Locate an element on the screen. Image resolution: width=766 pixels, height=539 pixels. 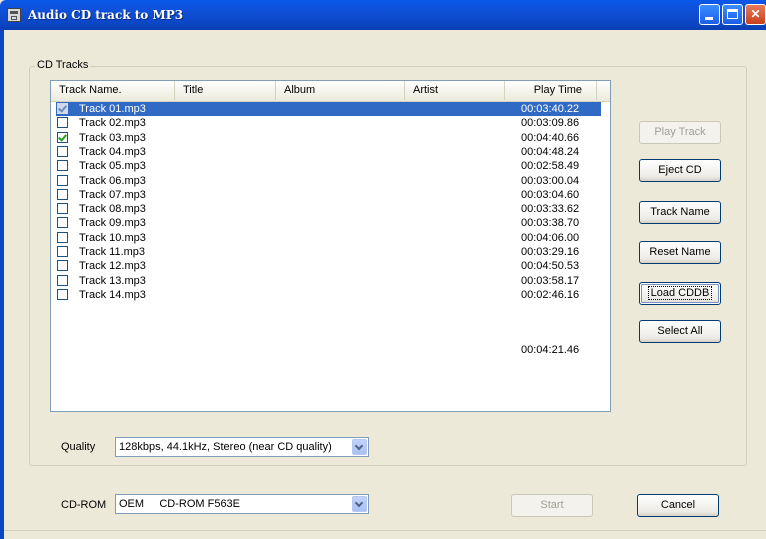
track-name: Track 03.mp3 is located at coordinates (112, 137).